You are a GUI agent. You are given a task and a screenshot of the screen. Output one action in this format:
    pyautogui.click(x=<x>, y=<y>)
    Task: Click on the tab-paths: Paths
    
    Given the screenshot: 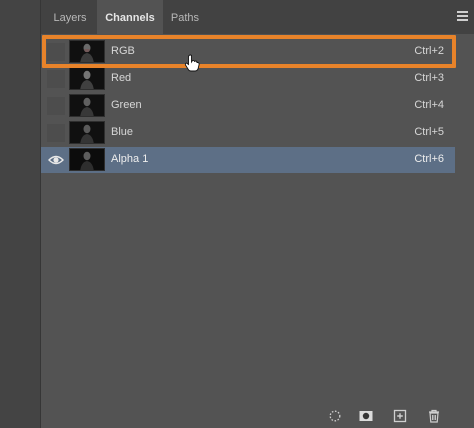 What is the action you would take?
    pyautogui.click(x=185, y=17)
    